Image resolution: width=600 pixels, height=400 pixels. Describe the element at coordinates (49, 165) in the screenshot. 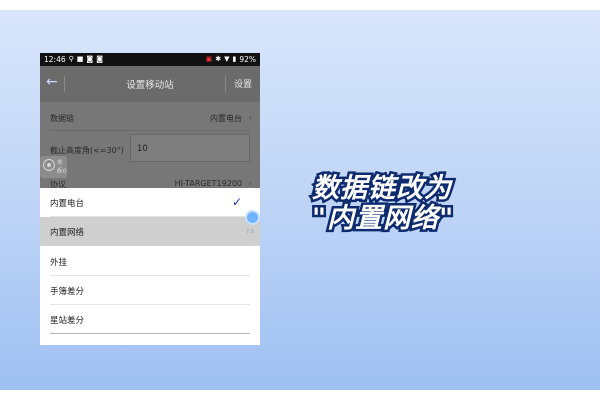

I see `target-icon` at that location.